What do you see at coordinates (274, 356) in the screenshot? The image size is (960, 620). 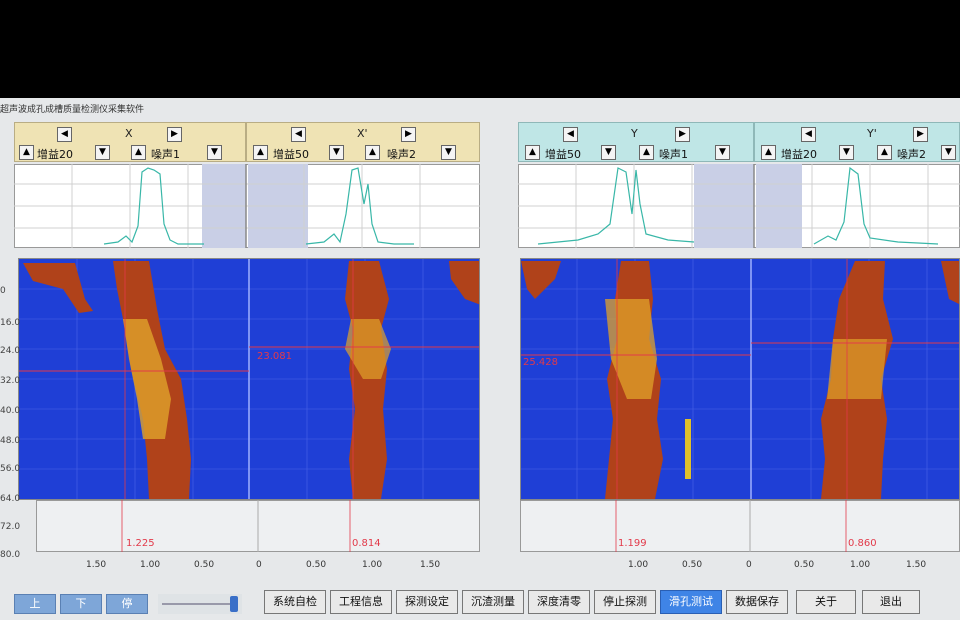 I see `marker-depth-x2: 23.081` at bounding box center [274, 356].